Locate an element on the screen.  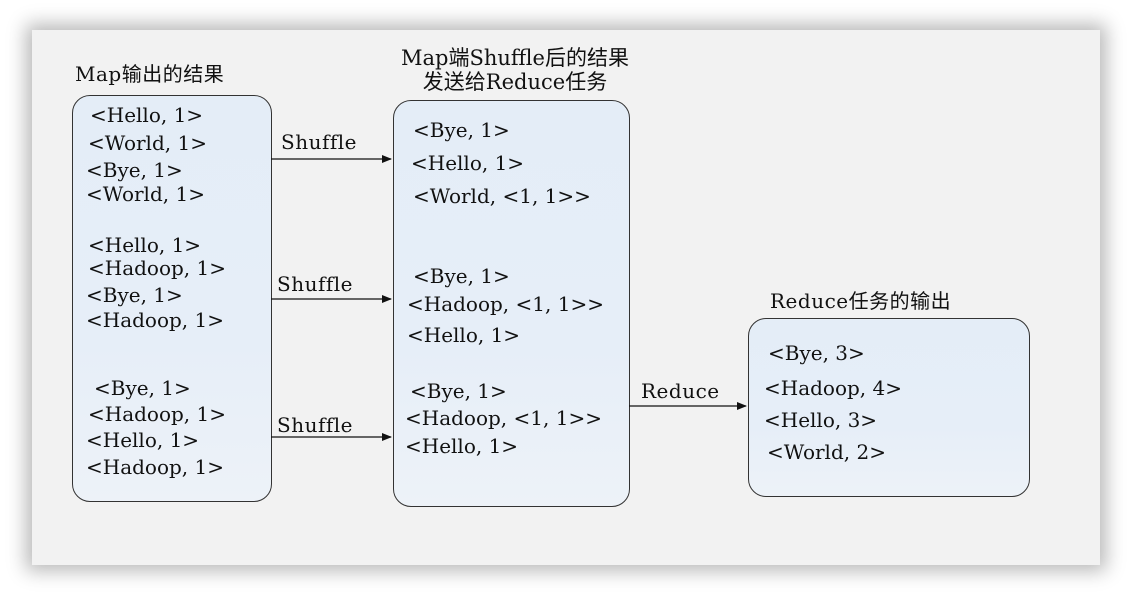
shuffle-label-3: Shuffle is located at coordinates (315, 425).